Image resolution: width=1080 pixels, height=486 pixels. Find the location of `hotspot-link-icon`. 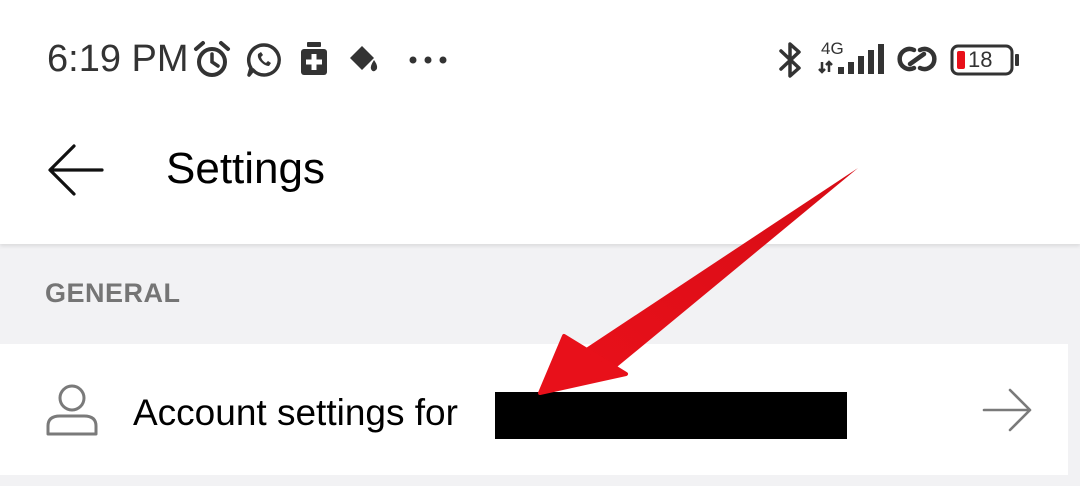

hotspot-link-icon is located at coordinates (917, 59).